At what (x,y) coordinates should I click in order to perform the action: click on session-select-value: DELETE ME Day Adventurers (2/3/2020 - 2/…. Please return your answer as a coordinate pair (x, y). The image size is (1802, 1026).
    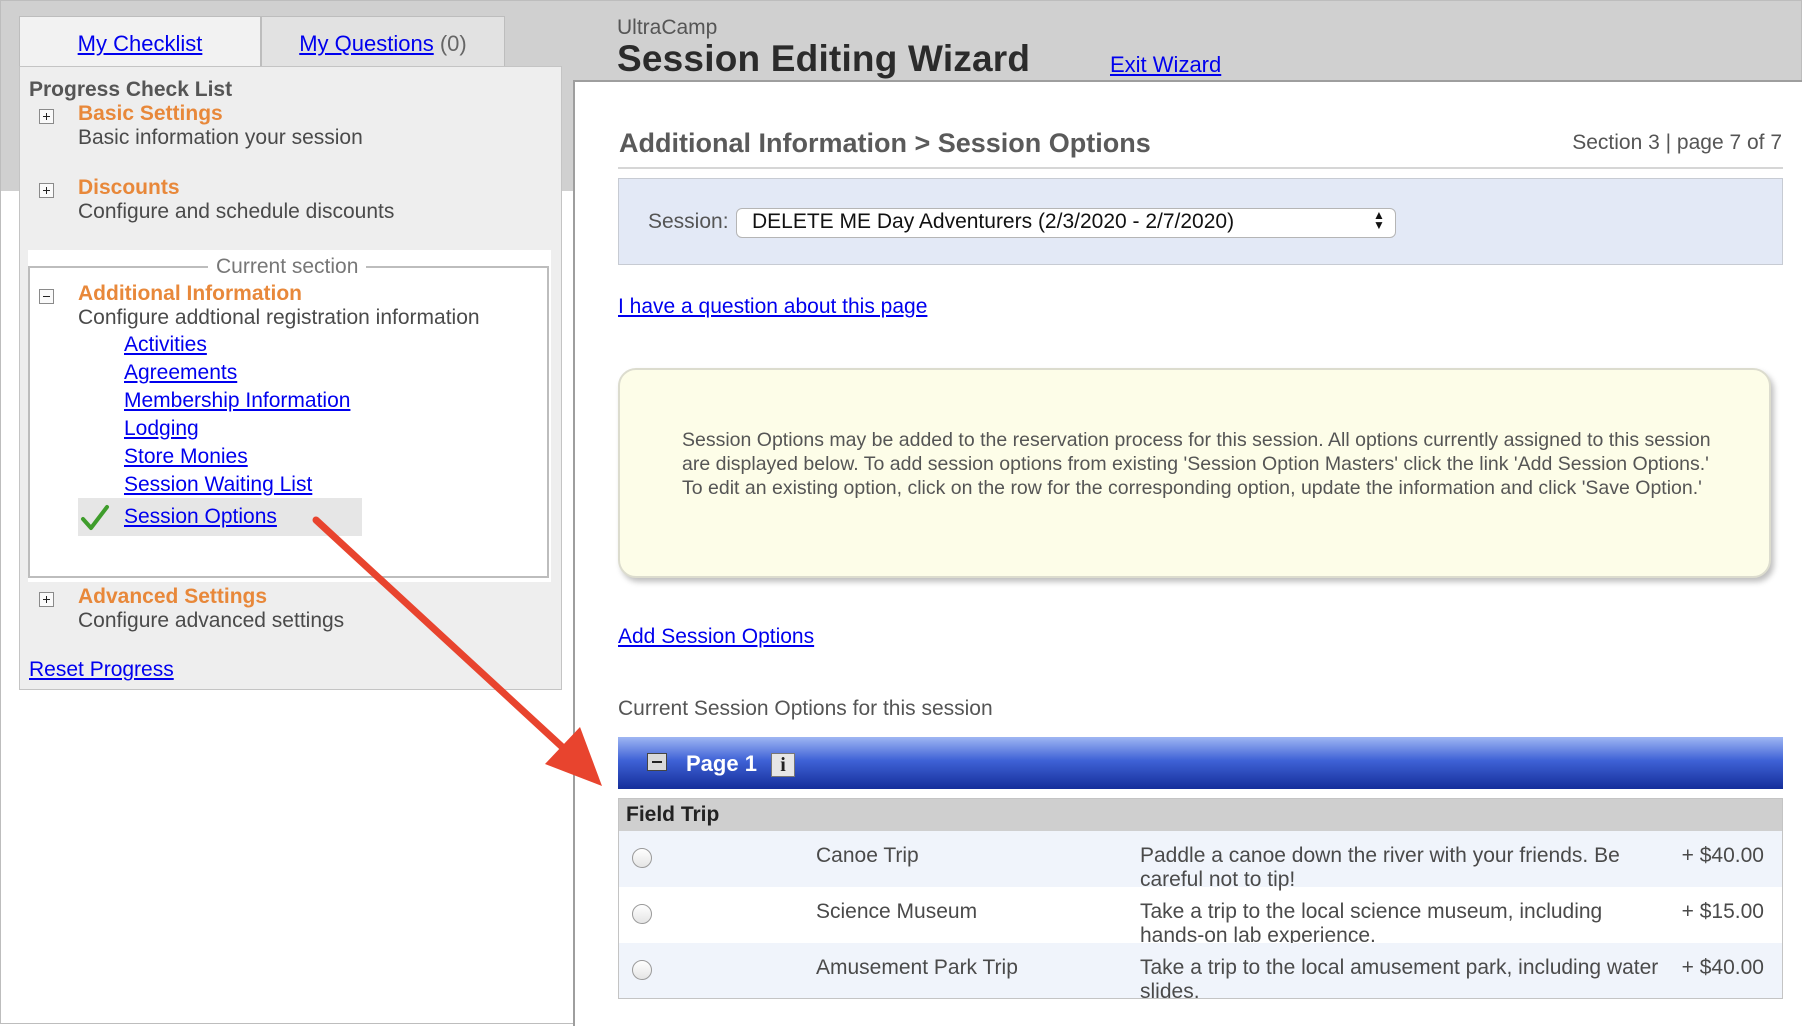
    Looking at the image, I should click on (993, 222).